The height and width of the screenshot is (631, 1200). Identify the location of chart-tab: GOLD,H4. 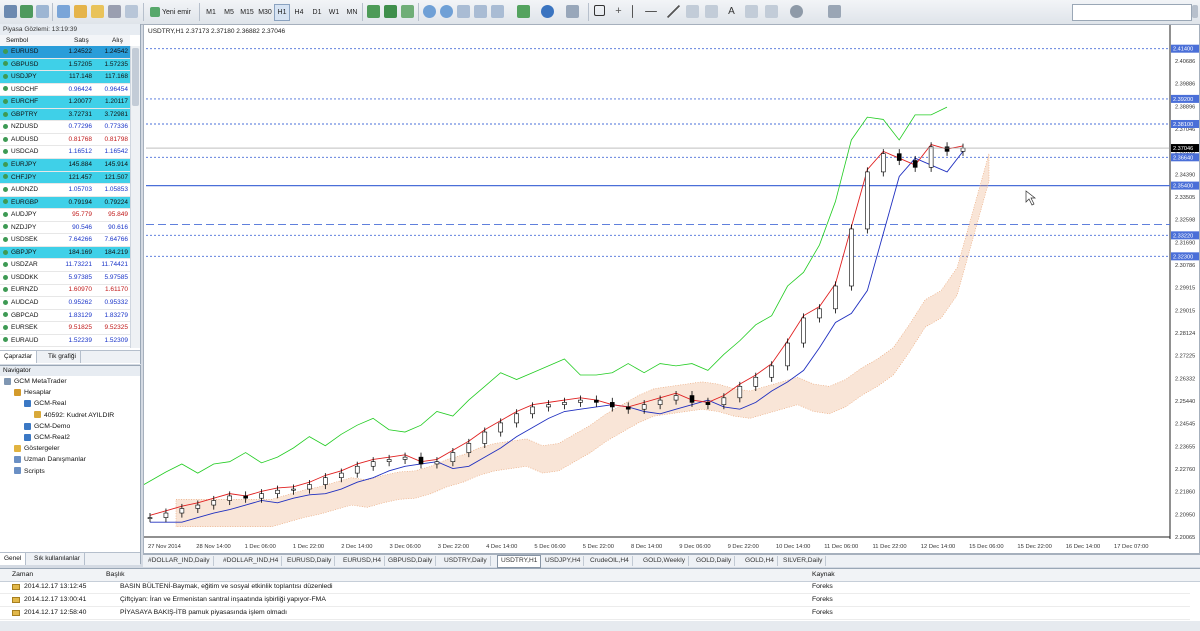
(760, 561).